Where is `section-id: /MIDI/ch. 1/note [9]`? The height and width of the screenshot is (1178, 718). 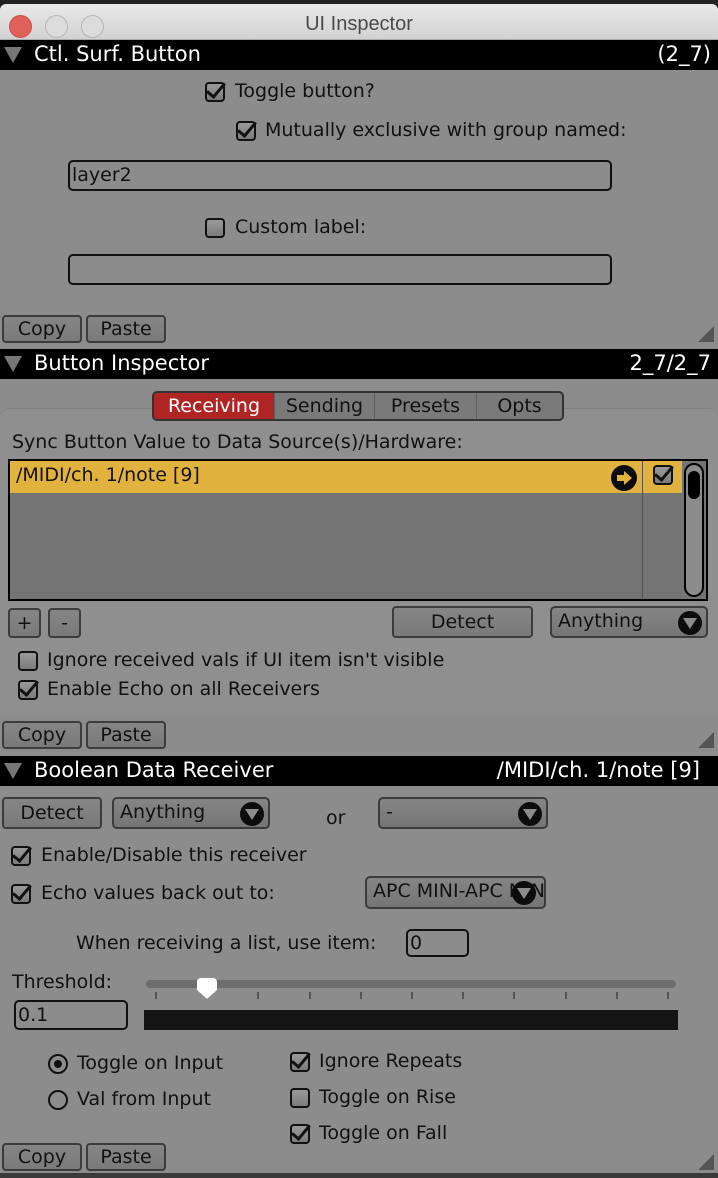
section-id: /MIDI/ch. 1/note [9] is located at coordinates (598, 770).